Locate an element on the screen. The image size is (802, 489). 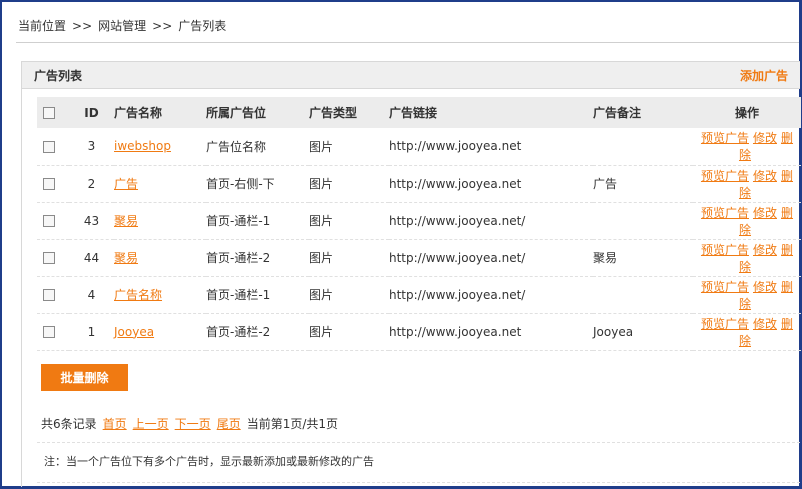
first-page-link: 首页 is located at coordinates (115, 423).